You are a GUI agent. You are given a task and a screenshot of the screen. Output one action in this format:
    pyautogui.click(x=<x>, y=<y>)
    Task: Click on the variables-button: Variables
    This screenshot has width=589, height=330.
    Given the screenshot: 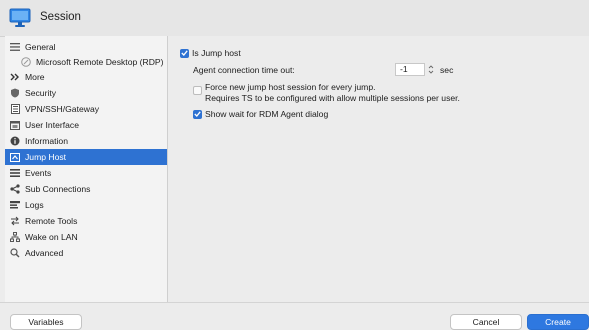 What is the action you would take?
    pyautogui.click(x=46, y=322)
    